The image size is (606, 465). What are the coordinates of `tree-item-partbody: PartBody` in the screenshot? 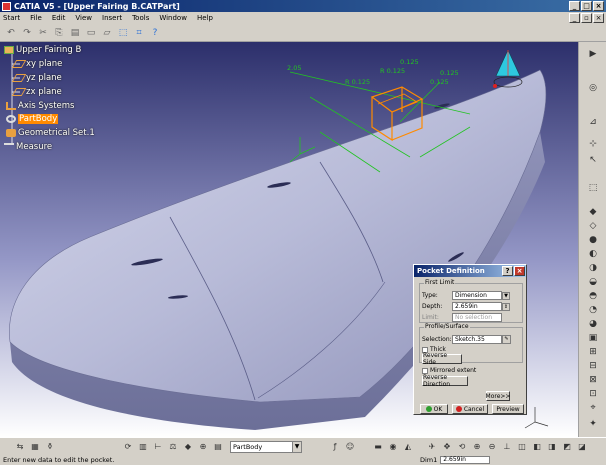 It's located at (32, 119).